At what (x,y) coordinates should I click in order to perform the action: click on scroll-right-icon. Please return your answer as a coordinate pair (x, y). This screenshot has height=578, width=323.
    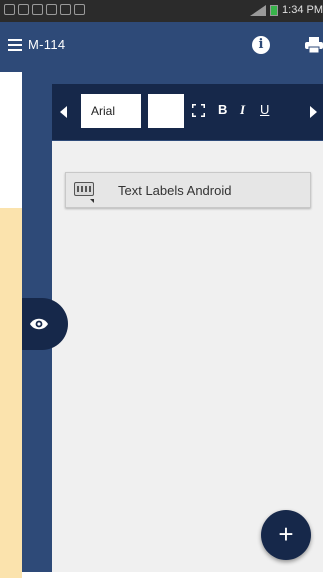
    Looking at the image, I should click on (313, 112).